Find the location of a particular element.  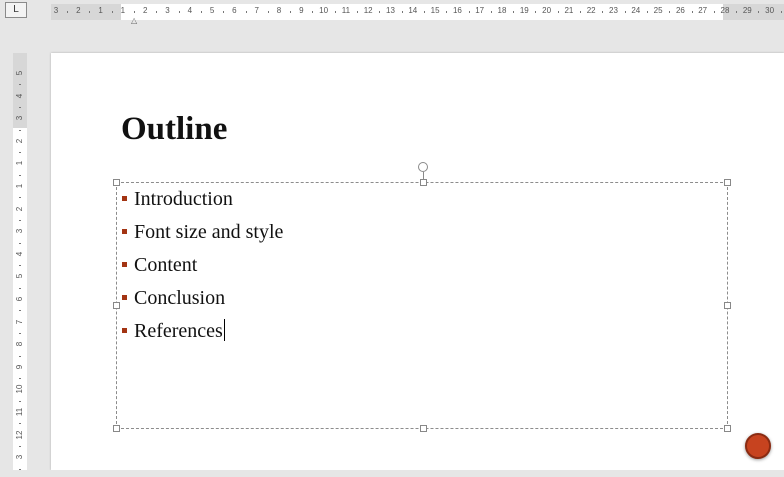

status-strip is located at coordinates (392, 473).